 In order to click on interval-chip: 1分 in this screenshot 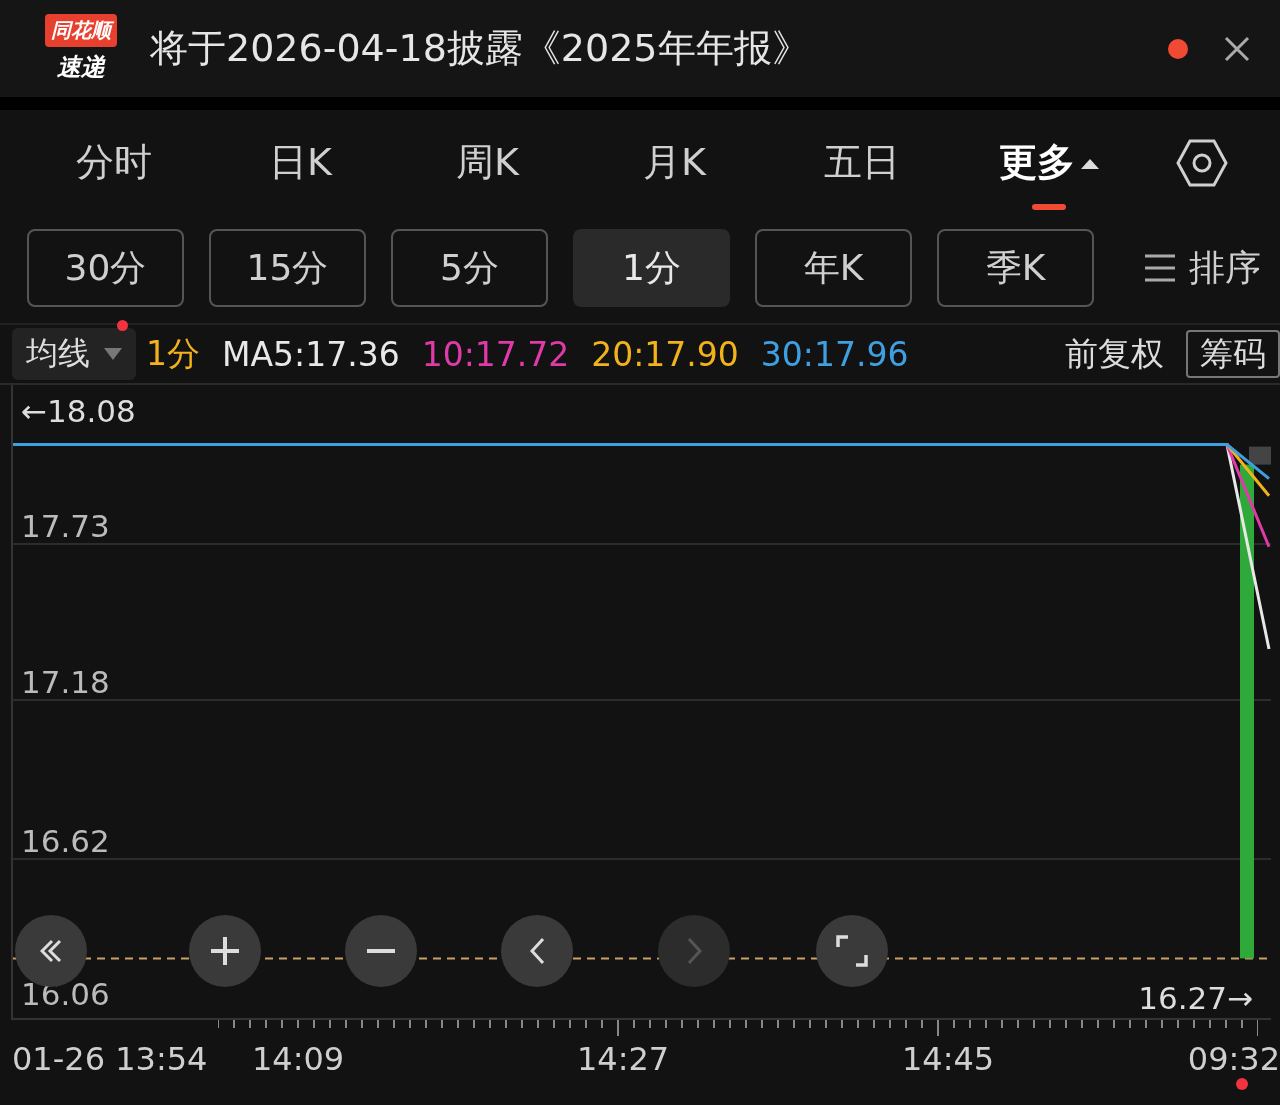, I will do `click(651, 268)`.